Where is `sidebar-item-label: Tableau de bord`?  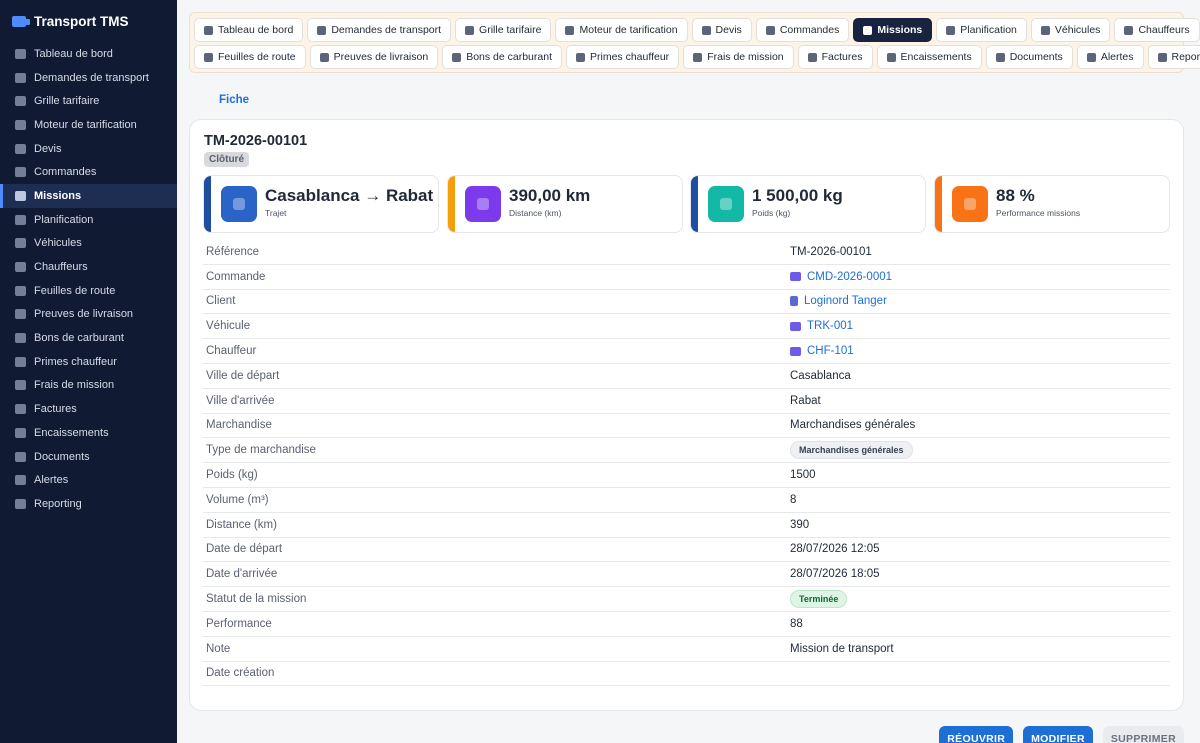
sidebar-item-label: Tableau de bord is located at coordinates (73, 53).